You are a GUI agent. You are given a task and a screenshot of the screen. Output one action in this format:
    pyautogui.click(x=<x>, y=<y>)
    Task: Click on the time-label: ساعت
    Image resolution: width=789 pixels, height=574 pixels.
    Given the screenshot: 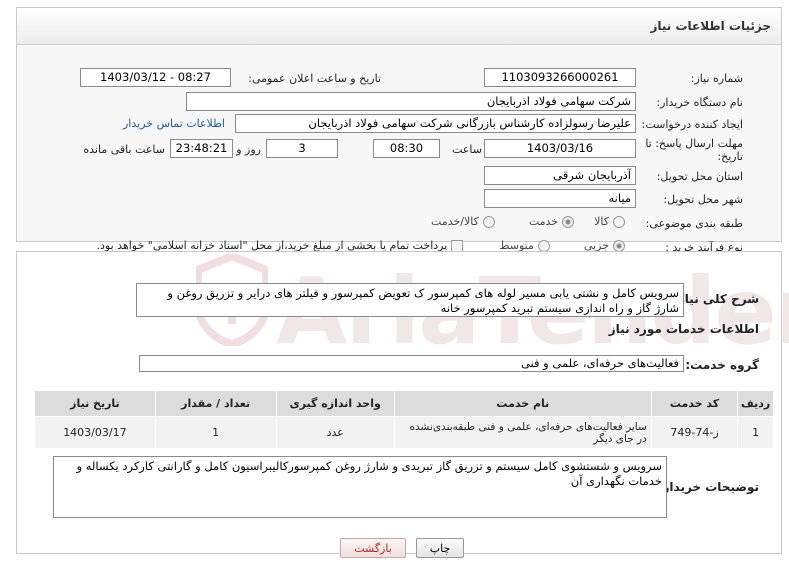 What is the action you would take?
    pyautogui.click(x=467, y=149)
    